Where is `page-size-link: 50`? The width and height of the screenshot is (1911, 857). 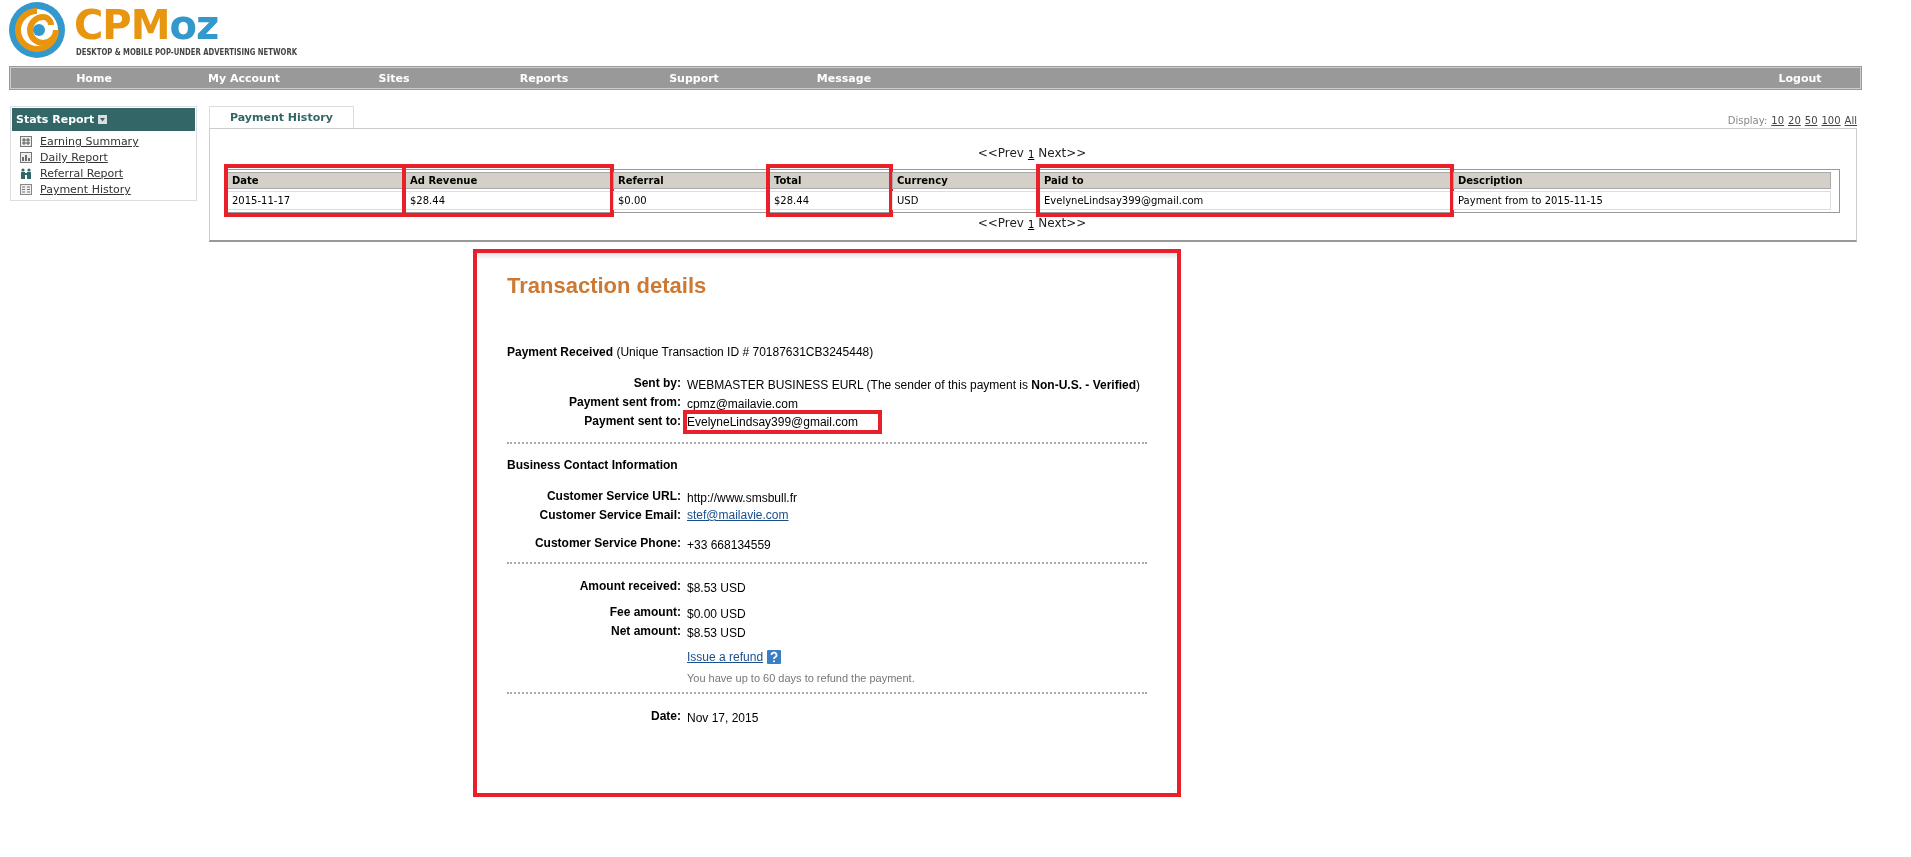 page-size-link: 50 is located at coordinates (1811, 120).